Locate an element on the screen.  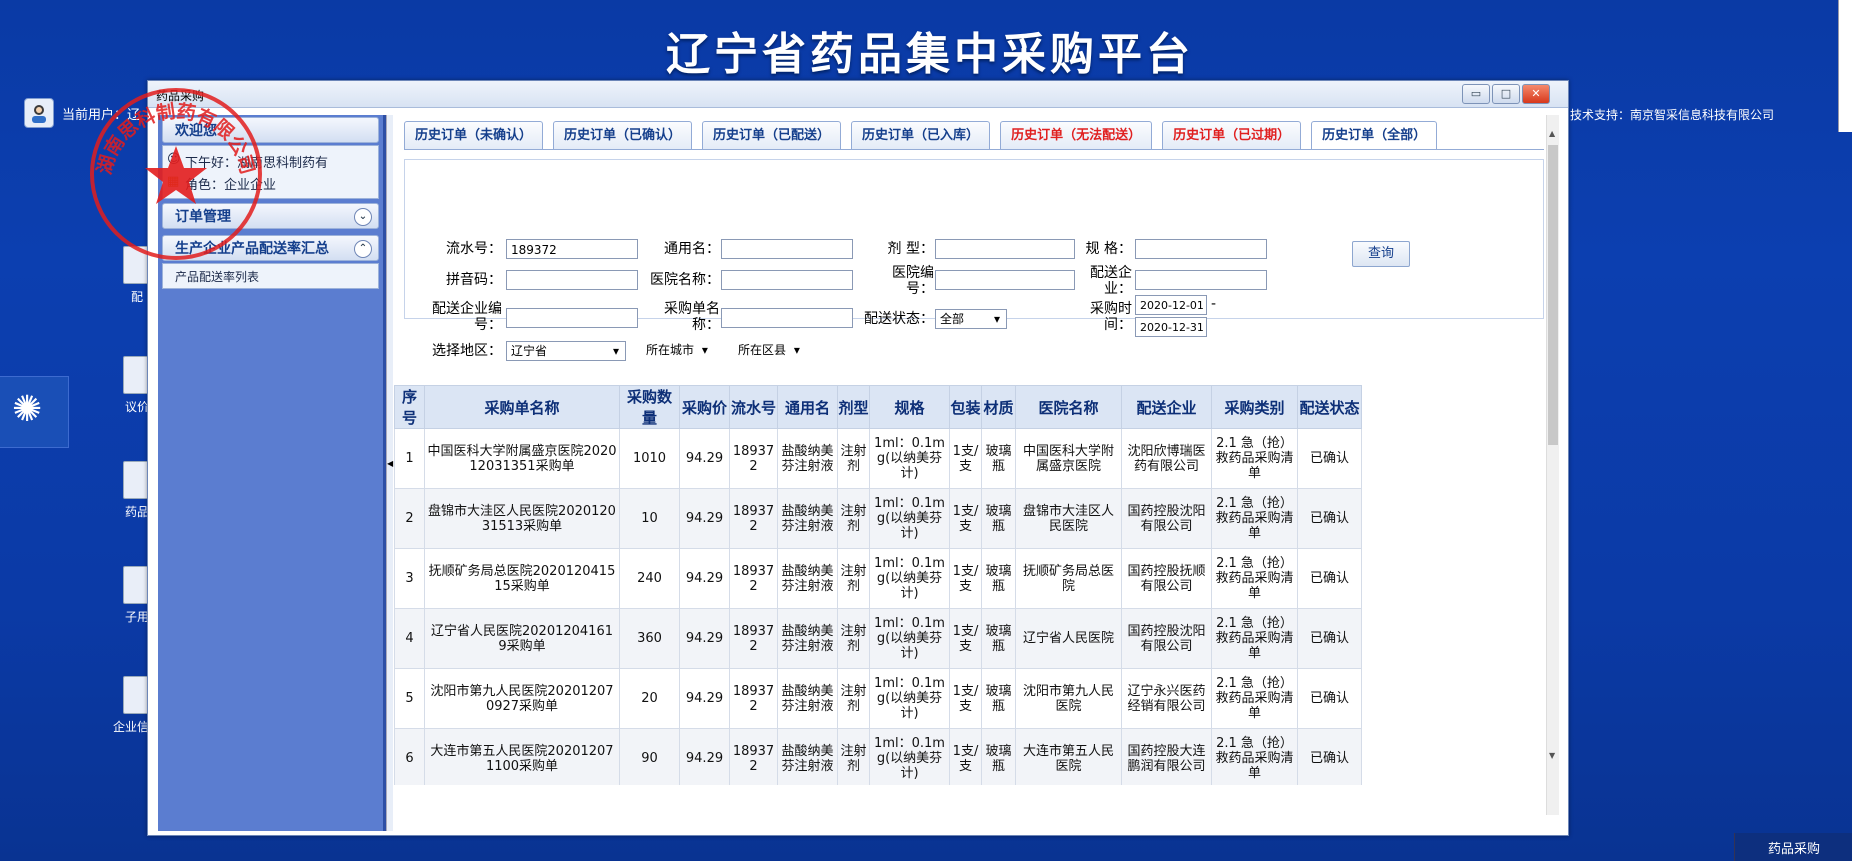
table-cell: 6 is located at coordinates (409, 756).